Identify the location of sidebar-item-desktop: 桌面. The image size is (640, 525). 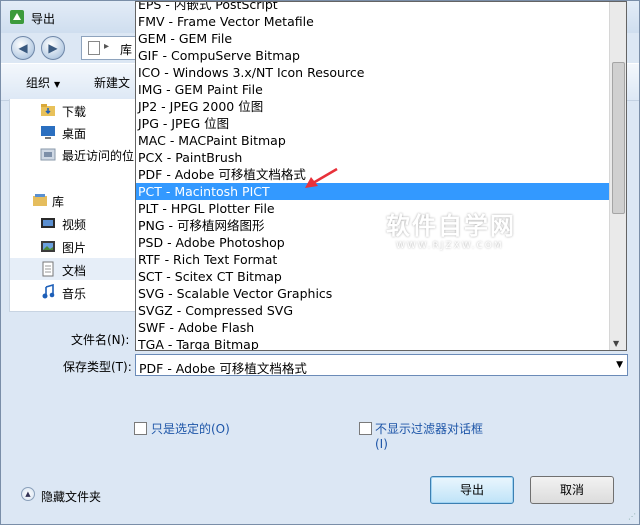
(75, 132).